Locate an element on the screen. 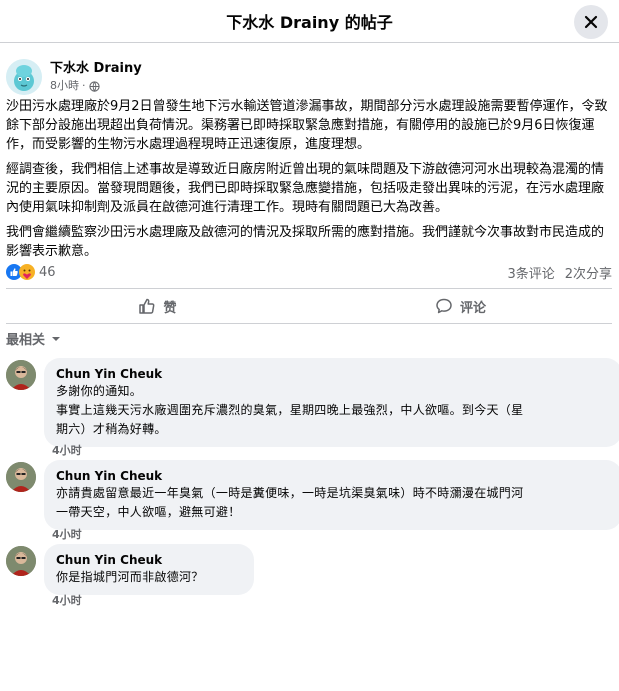 Image resolution: width=619 pixels, height=691 pixels. comment-text-line: 一帶天空，中人欲嘔，避無可避！ is located at coordinates (148, 512).